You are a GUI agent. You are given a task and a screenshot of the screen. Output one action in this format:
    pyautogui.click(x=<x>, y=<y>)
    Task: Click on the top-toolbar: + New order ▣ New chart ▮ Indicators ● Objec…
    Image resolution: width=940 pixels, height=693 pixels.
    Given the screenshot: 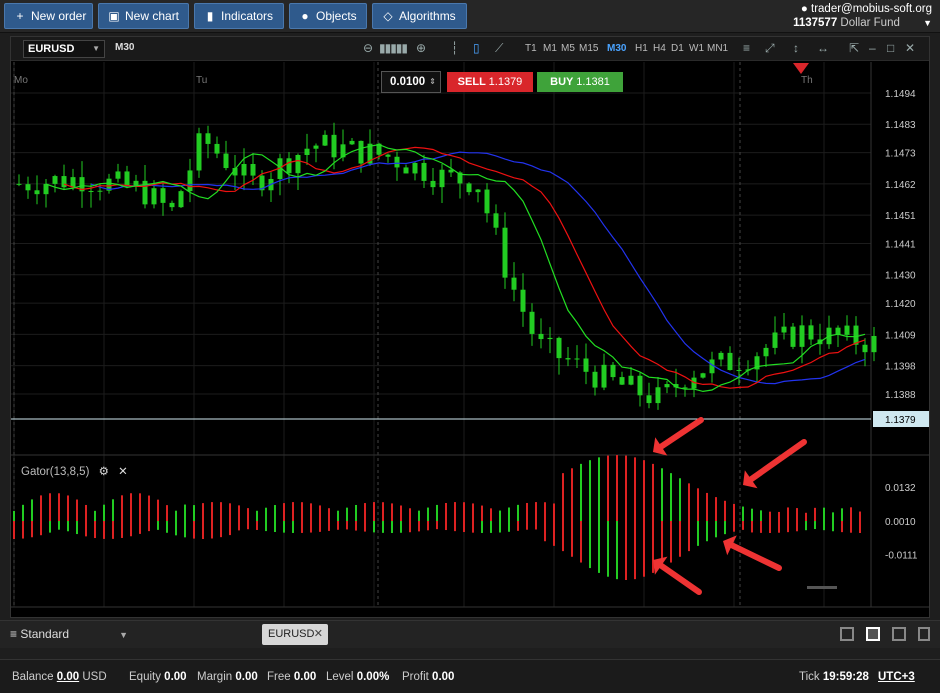 What is the action you would take?
    pyautogui.click(x=470, y=16)
    